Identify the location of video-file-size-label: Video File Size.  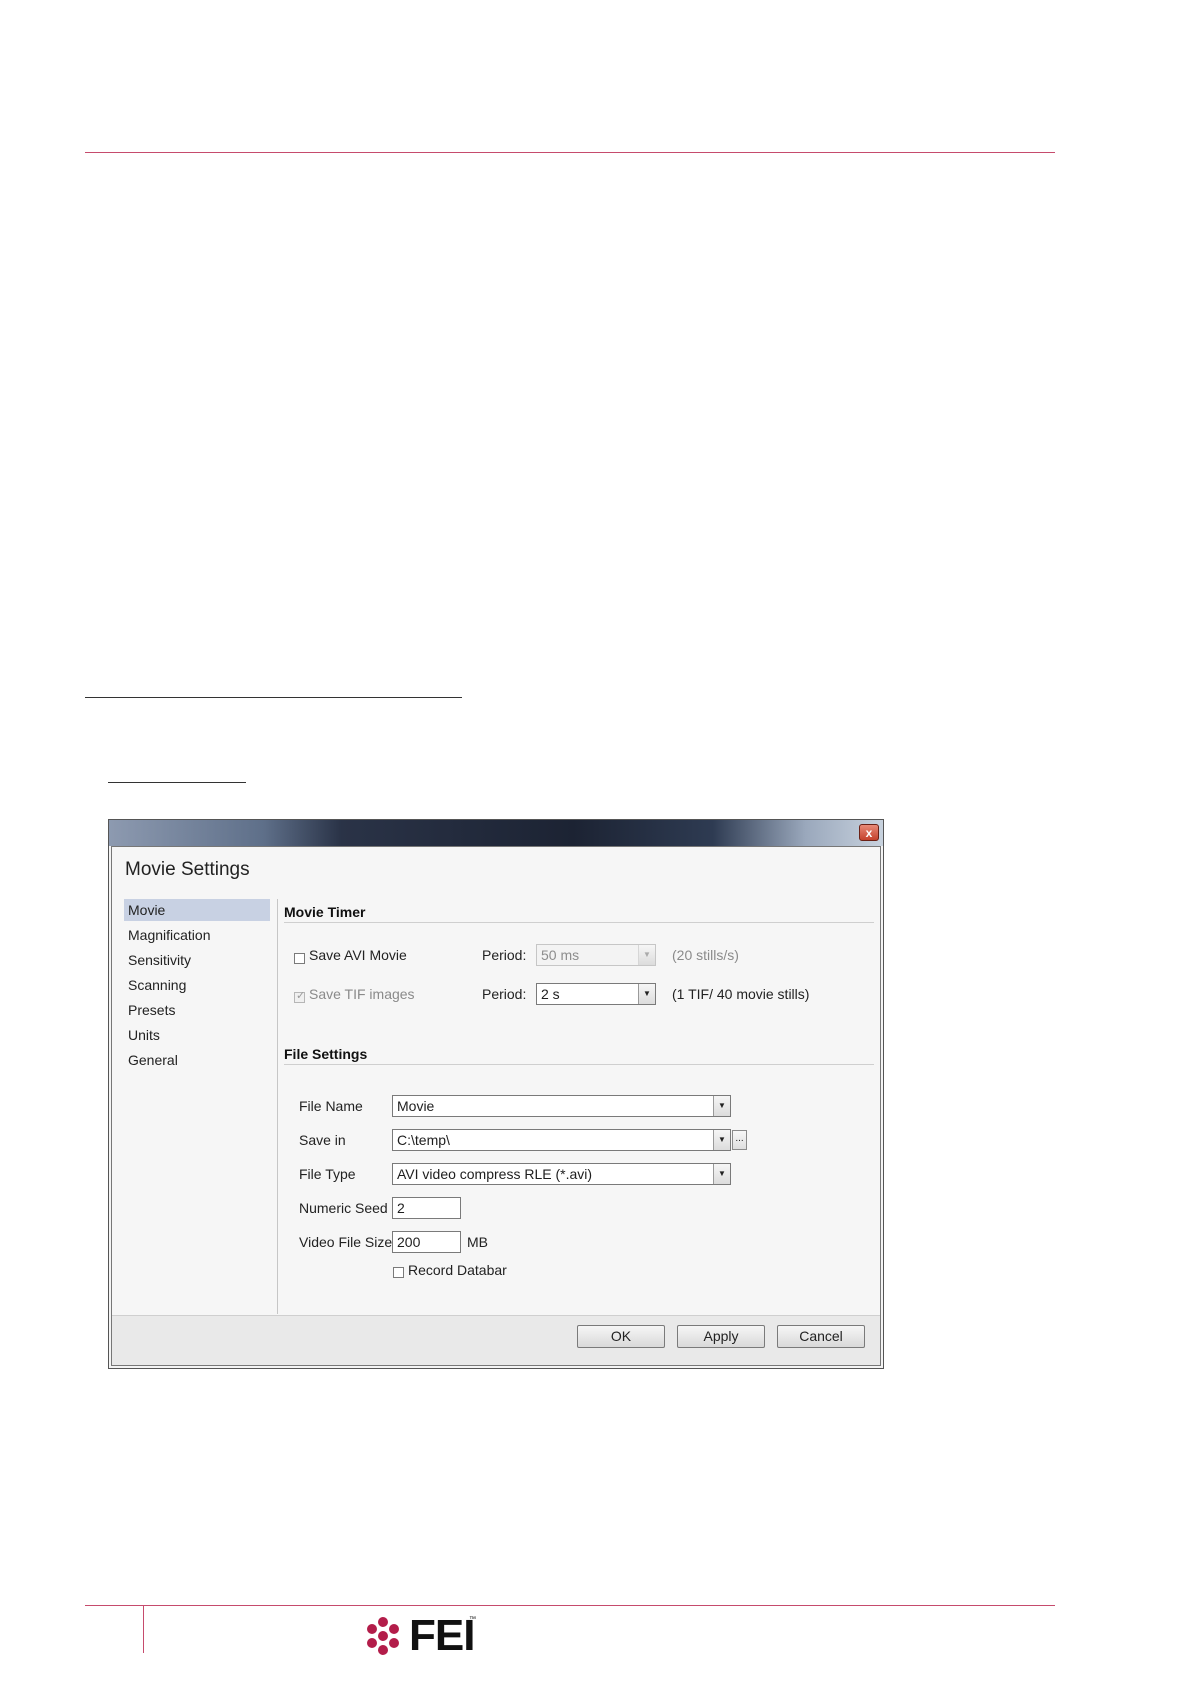
(346, 1242).